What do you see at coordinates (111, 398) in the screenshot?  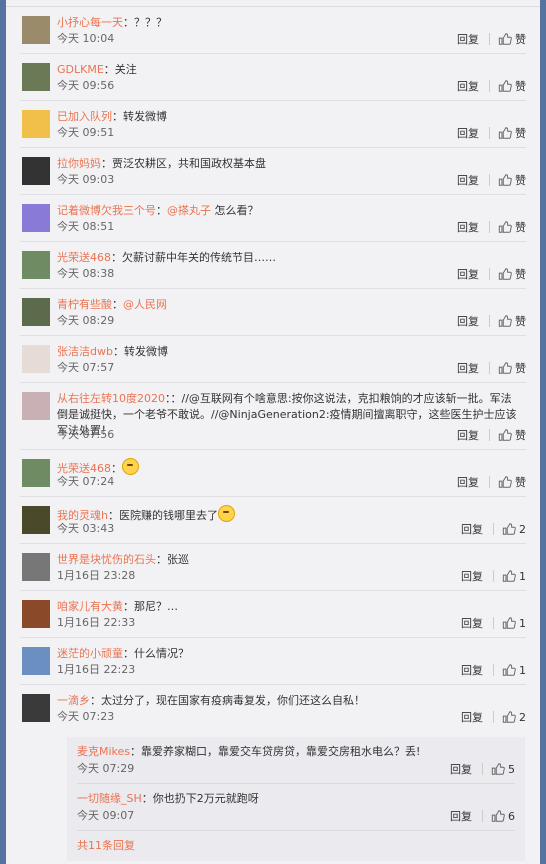 I see `comment-author-link: 从右往左转10度2020` at bounding box center [111, 398].